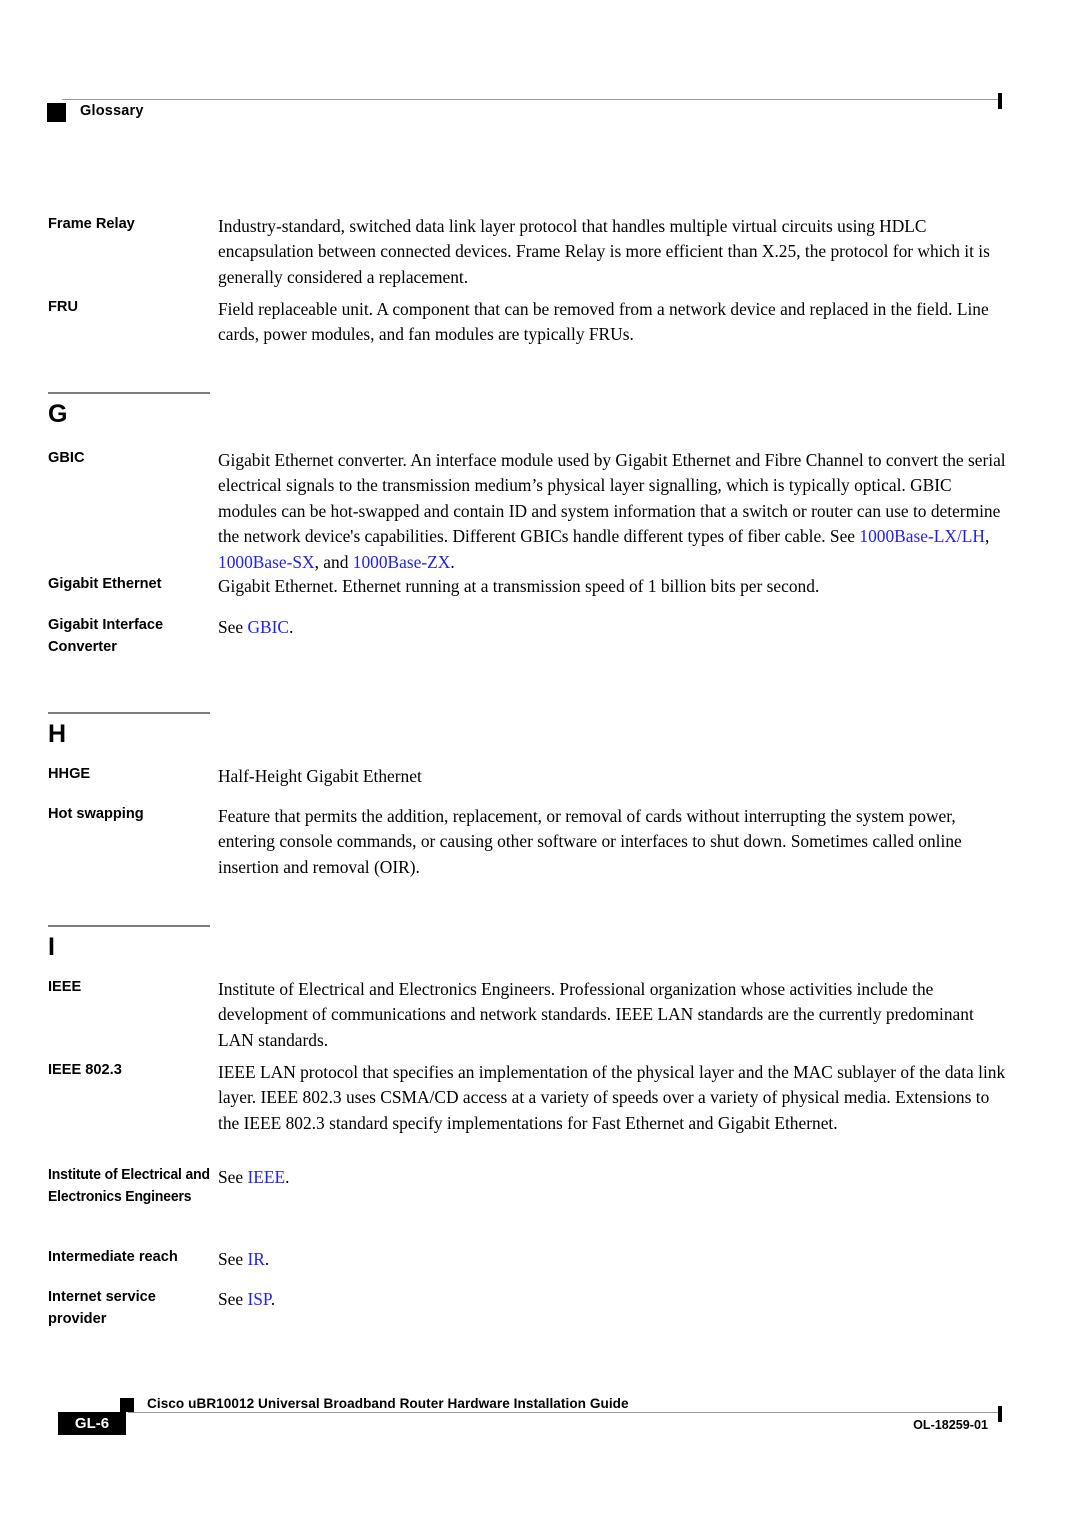  Describe the element at coordinates (96, 814) in the screenshot. I see `glossary-term: Hot swapping` at that location.